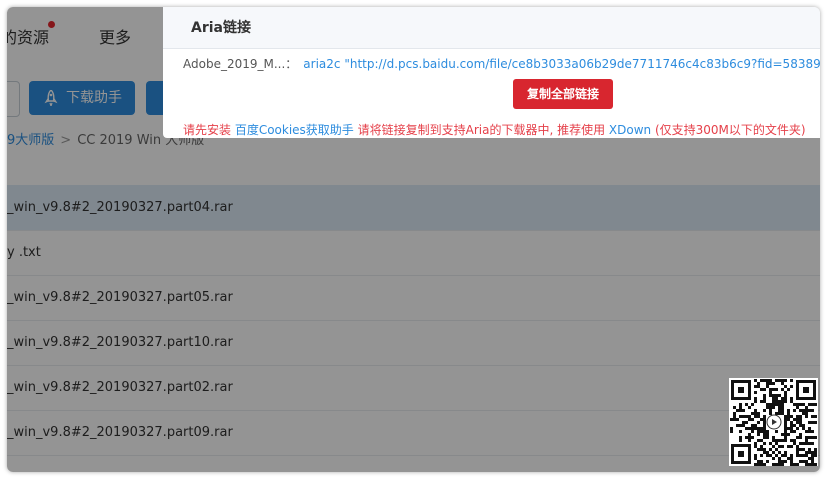 The height and width of the screenshot is (479, 828). What do you see at coordinates (491, 28) in the screenshot?
I see `dialog-header: Aria链接` at bounding box center [491, 28].